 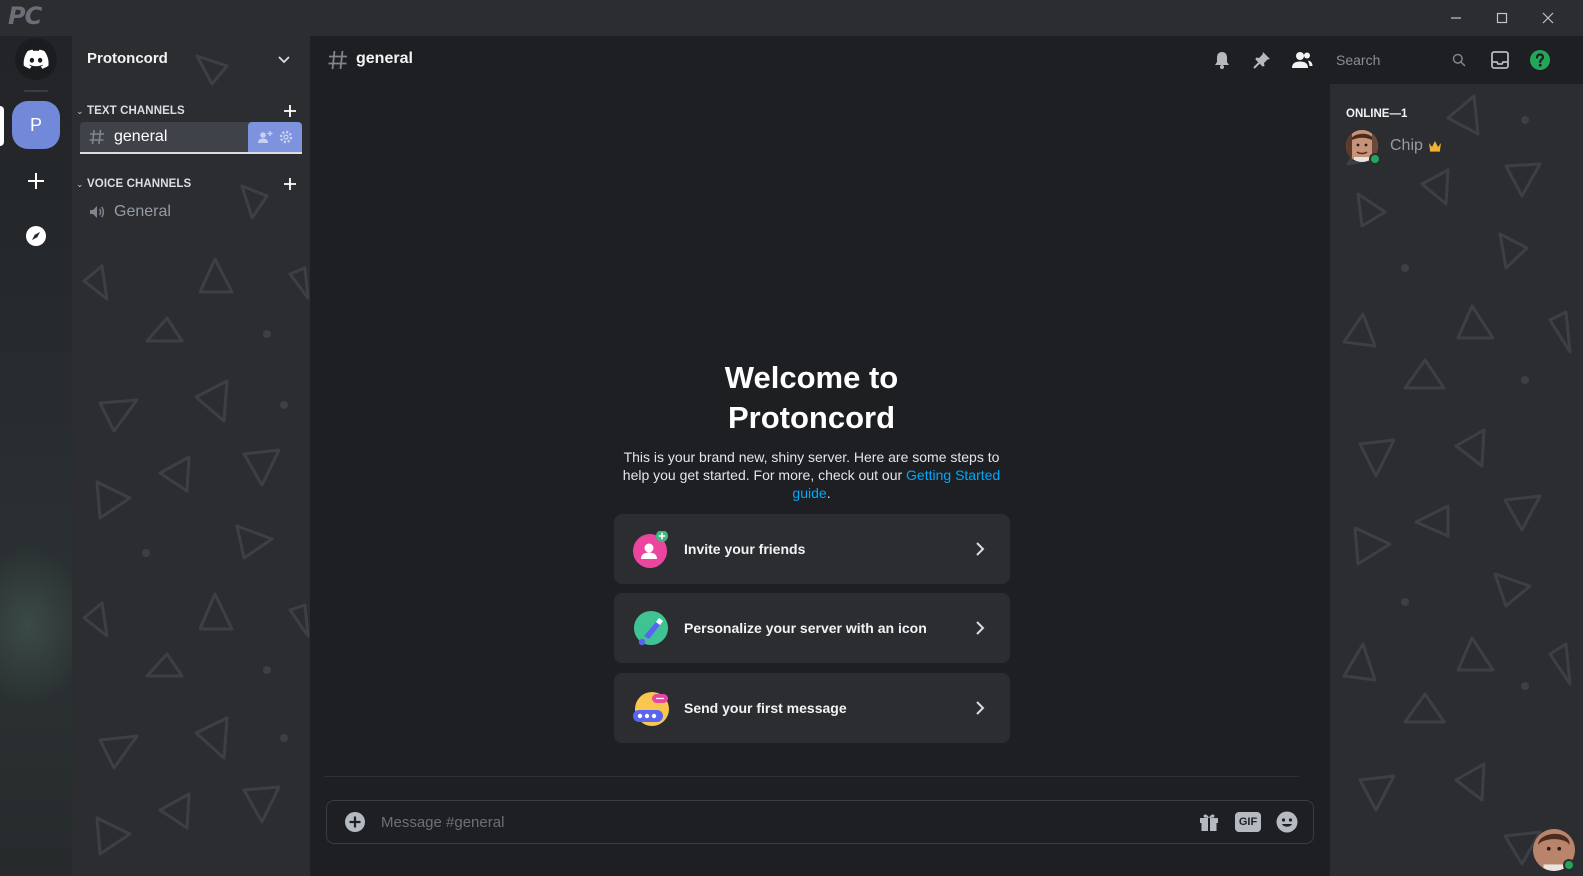 What do you see at coordinates (1459, 60) in the screenshot?
I see `search-icon` at bounding box center [1459, 60].